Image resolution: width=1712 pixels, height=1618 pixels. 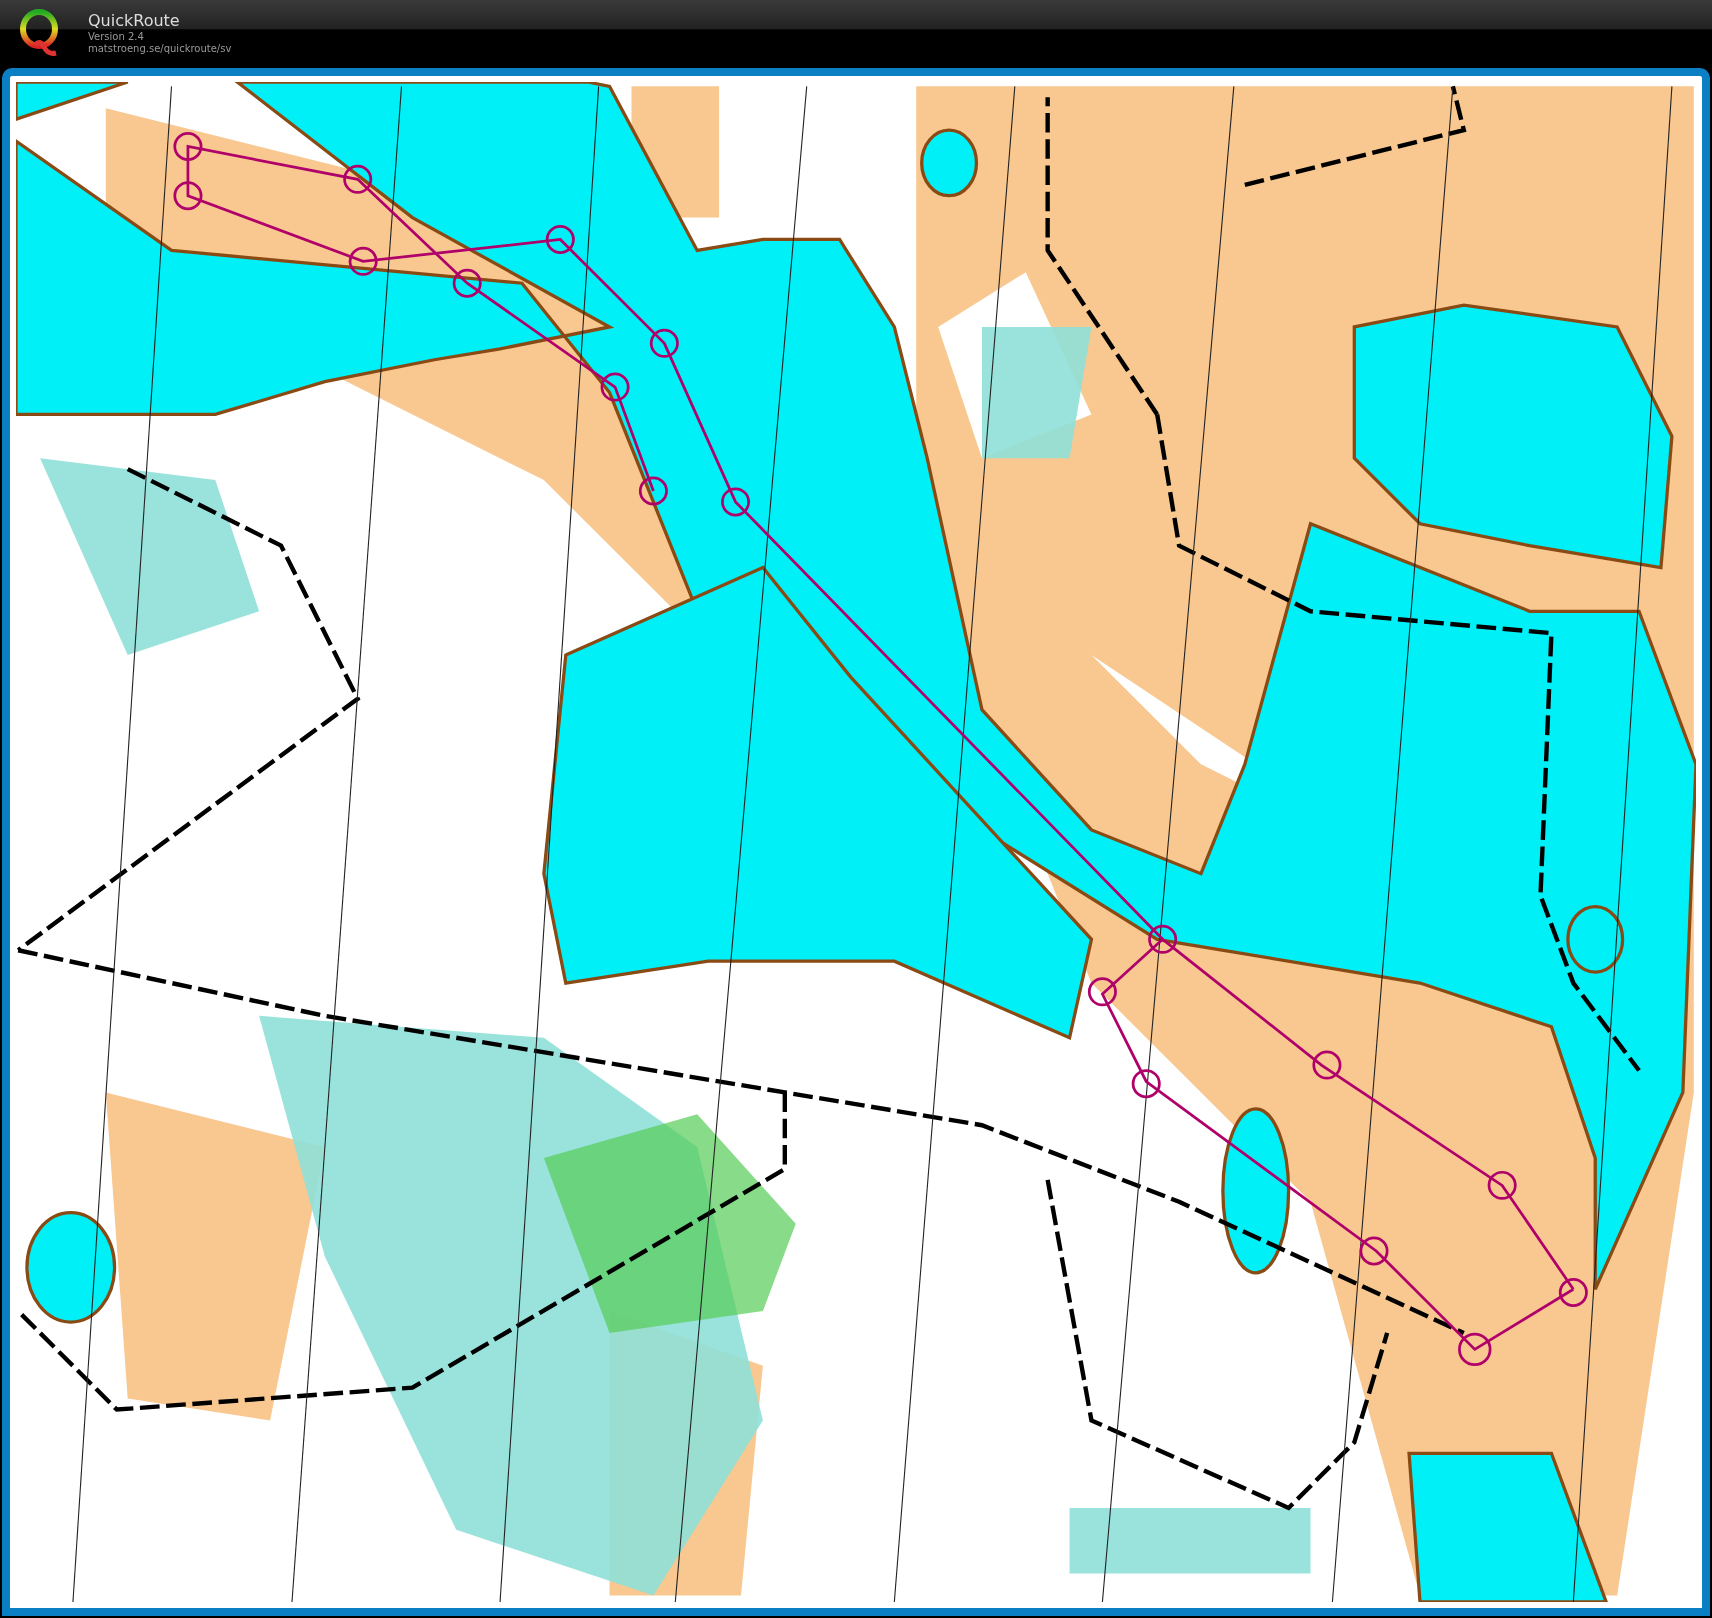 What do you see at coordinates (160, 49) in the screenshot?
I see `website-url: matstroeng.se/quickroute/sv` at bounding box center [160, 49].